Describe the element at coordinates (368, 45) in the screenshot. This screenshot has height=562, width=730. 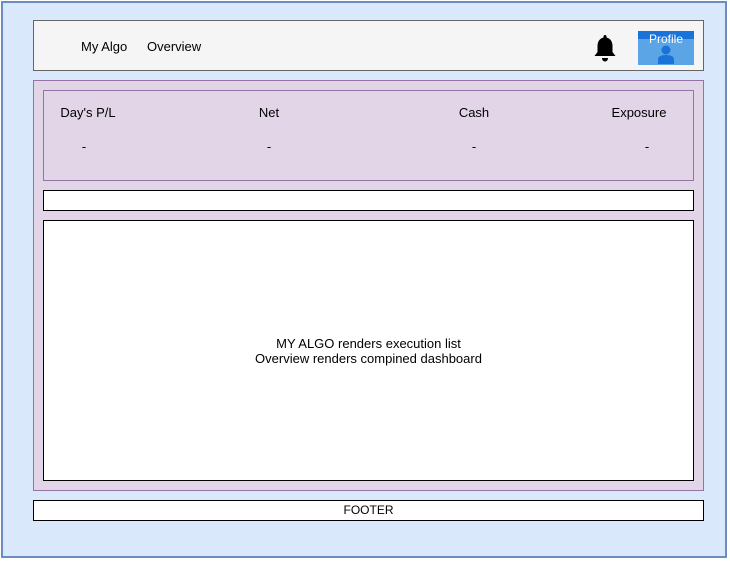
I see `top-header: My Algo Overview Profile` at that location.